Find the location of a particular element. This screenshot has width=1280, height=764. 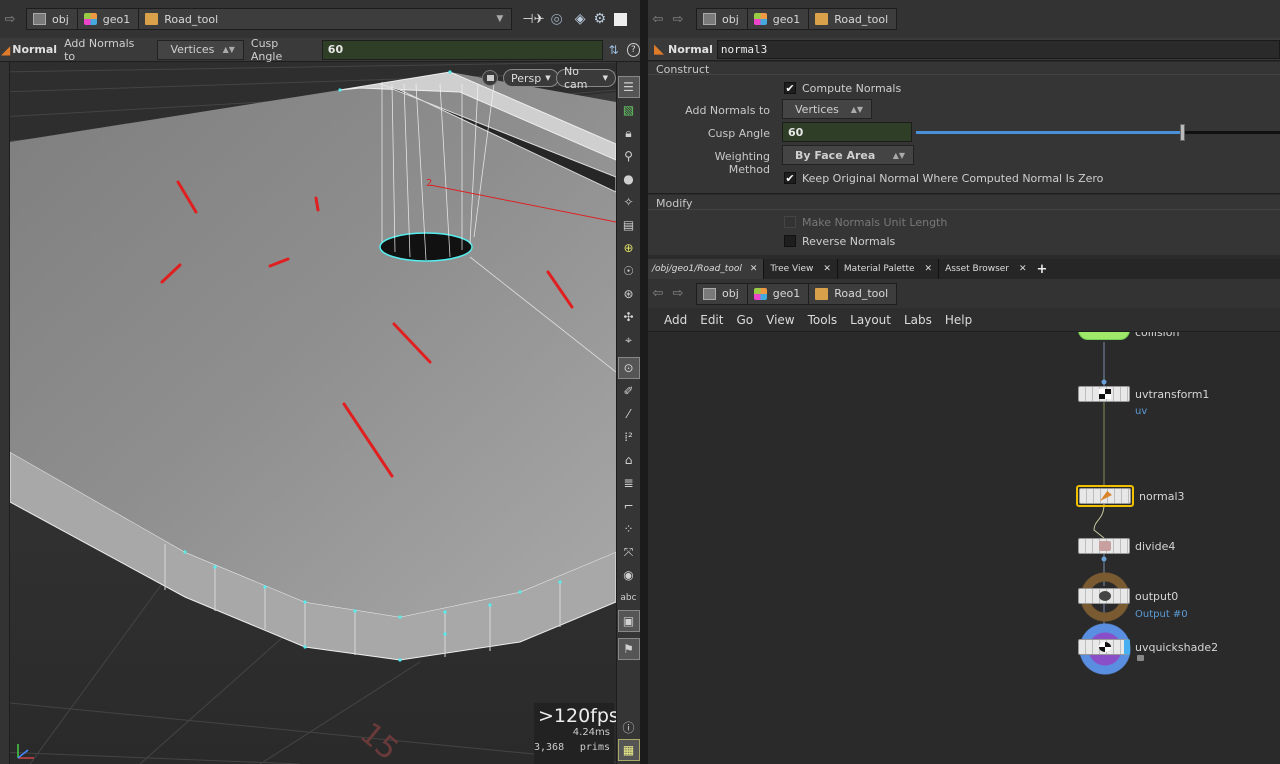

brush-icon: ✐ is located at coordinates (629, 391).